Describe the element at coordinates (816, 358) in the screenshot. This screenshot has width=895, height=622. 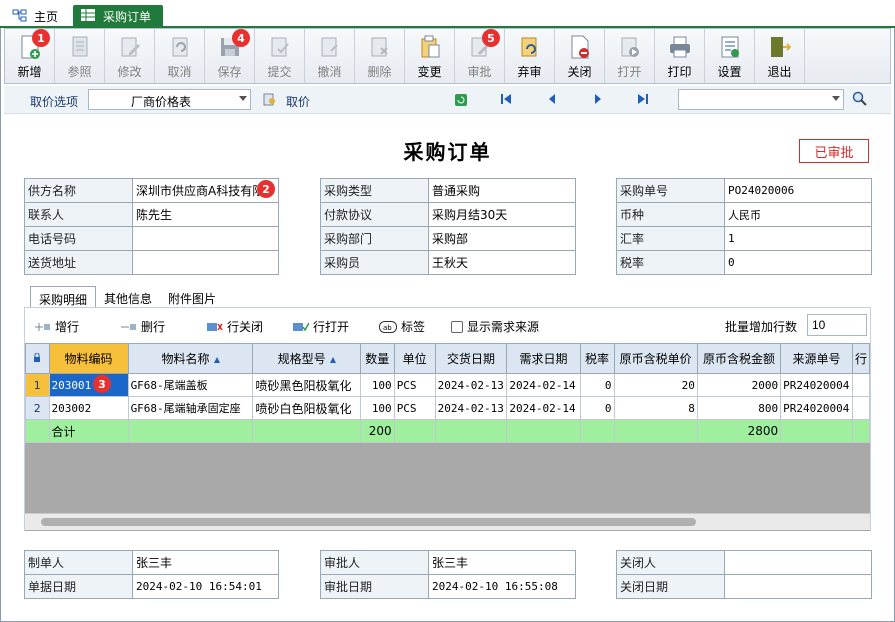
I see `column-header: 来源单号` at that location.